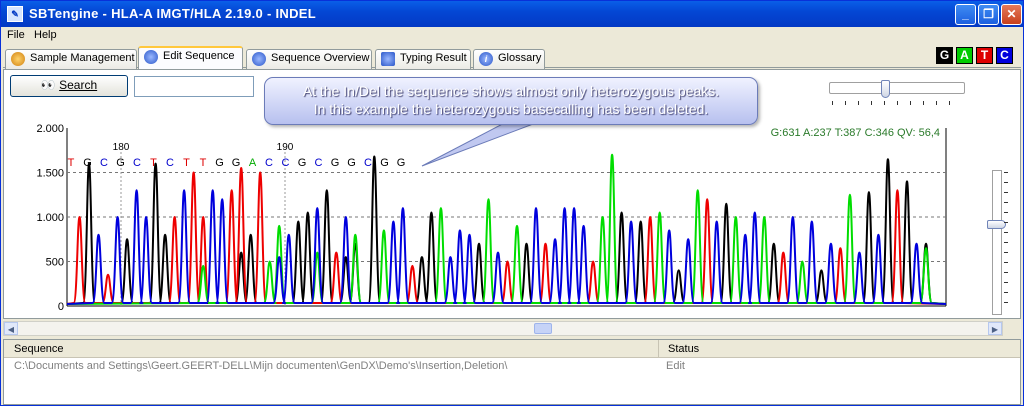 The height and width of the screenshot is (406, 1024). I want to click on info-icon: i, so click(486, 59).